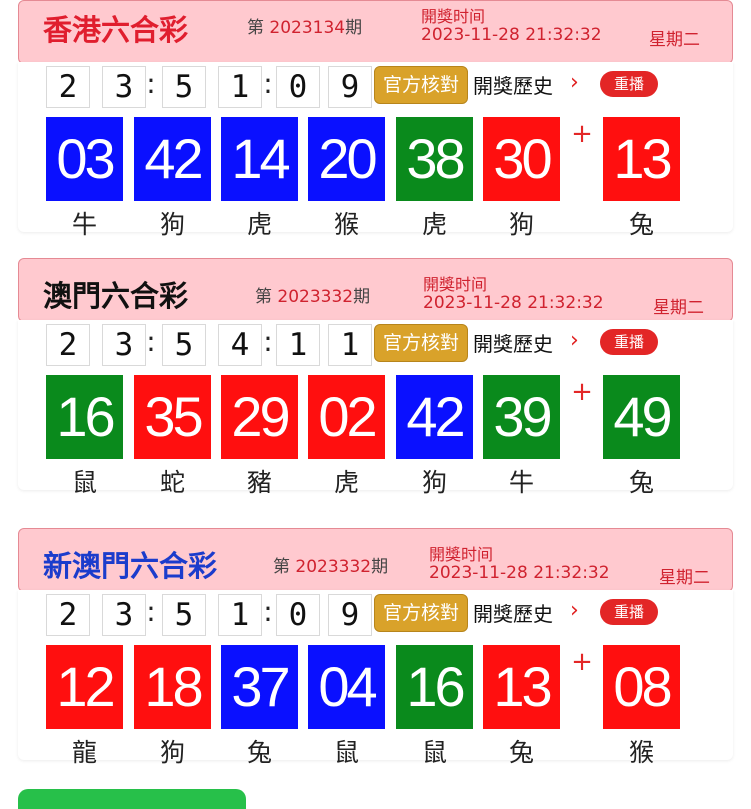 Image resolution: width=751 pixels, height=809 pixels. I want to click on special-number-ball: 49, so click(641, 417).